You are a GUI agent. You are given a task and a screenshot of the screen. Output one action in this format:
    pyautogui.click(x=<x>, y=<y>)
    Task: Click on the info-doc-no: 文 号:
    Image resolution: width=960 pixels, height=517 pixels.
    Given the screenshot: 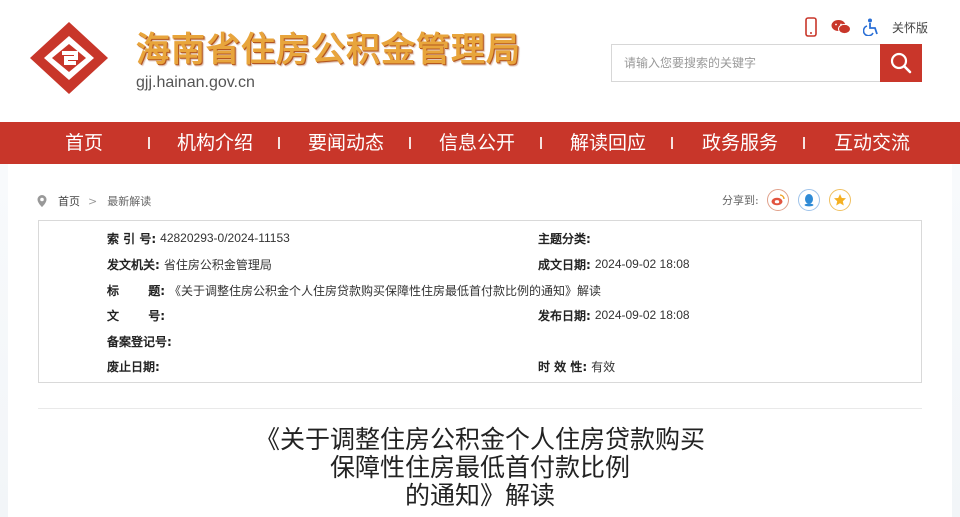 What is the action you would take?
    pyautogui.click(x=138, y=315)
    